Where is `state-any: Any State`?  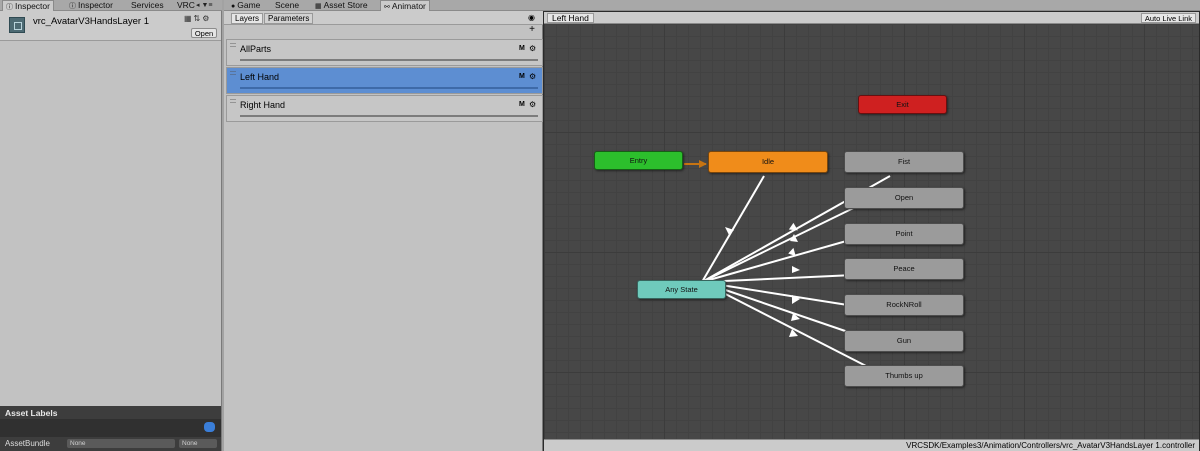
state-any: Any State is located at coordinates (681, 289).